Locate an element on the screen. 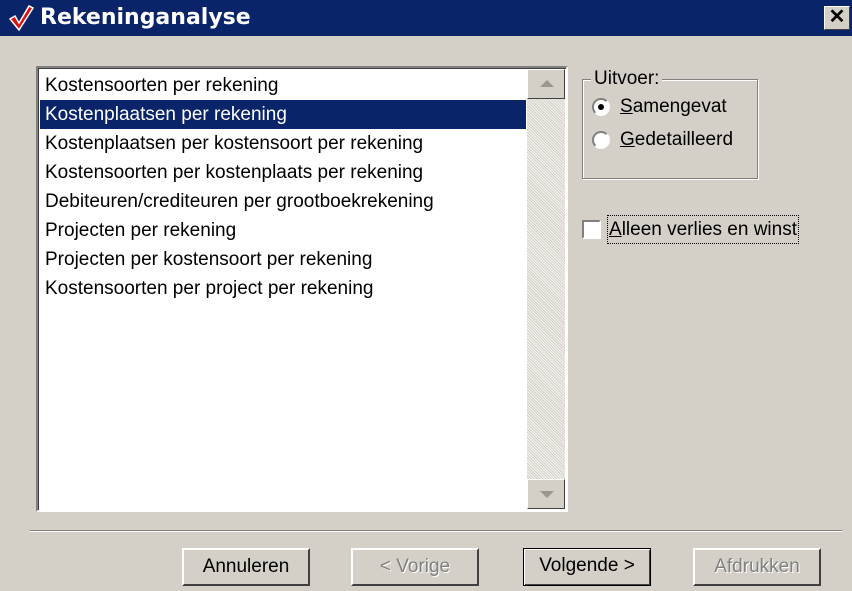 The image size is (852, 591). list-item: Projecten per kostensoort per rekening is located at coordinates (283, 259).